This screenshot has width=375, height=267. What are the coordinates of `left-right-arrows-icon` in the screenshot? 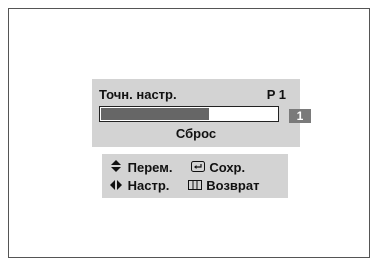 It's located at (116, 185).